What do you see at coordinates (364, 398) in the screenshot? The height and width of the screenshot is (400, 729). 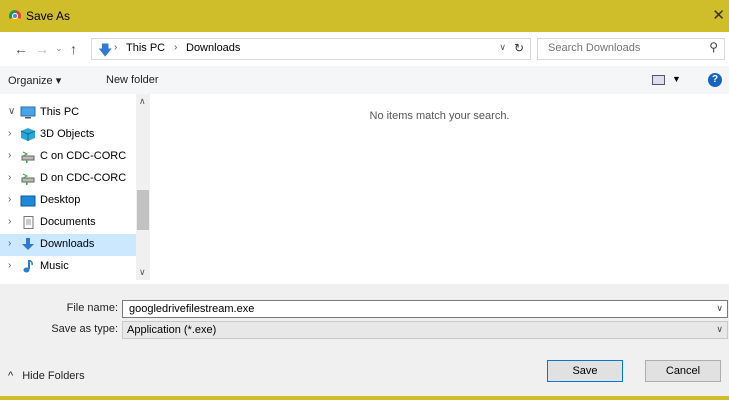 I see `window-border` at bounding box center [364, 398].